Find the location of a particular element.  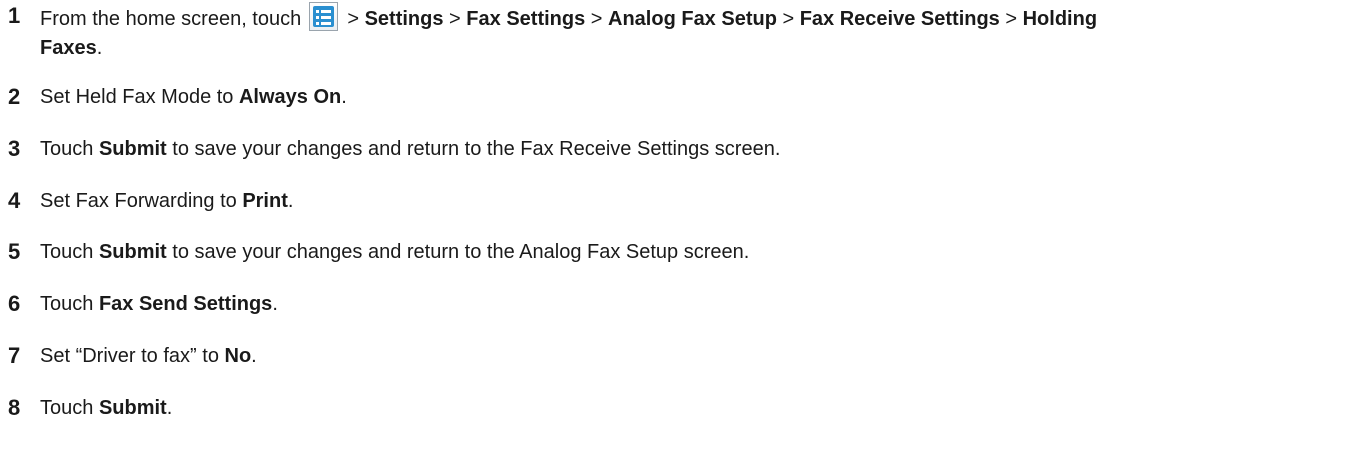

menu-path-fax-settings: Fax Settings is located at coordinates (526, 19).